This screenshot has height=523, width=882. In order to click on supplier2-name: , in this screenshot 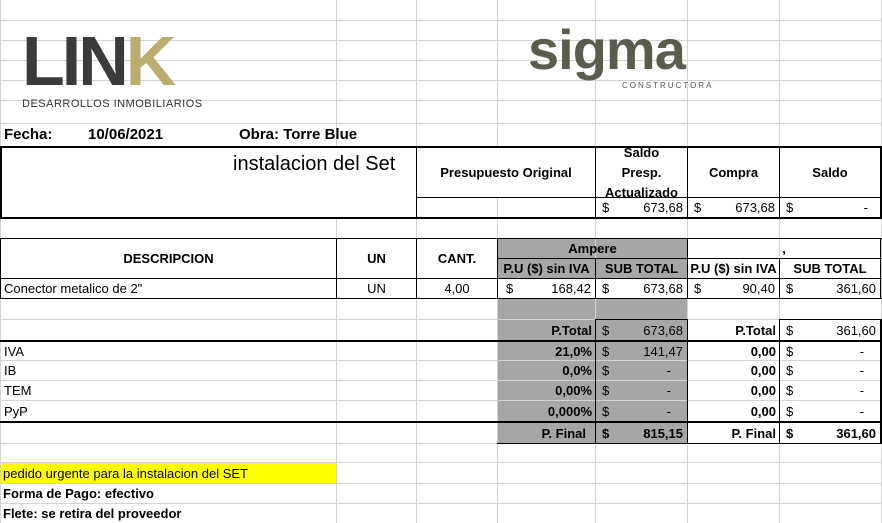, I will do `click(784, 248)`.